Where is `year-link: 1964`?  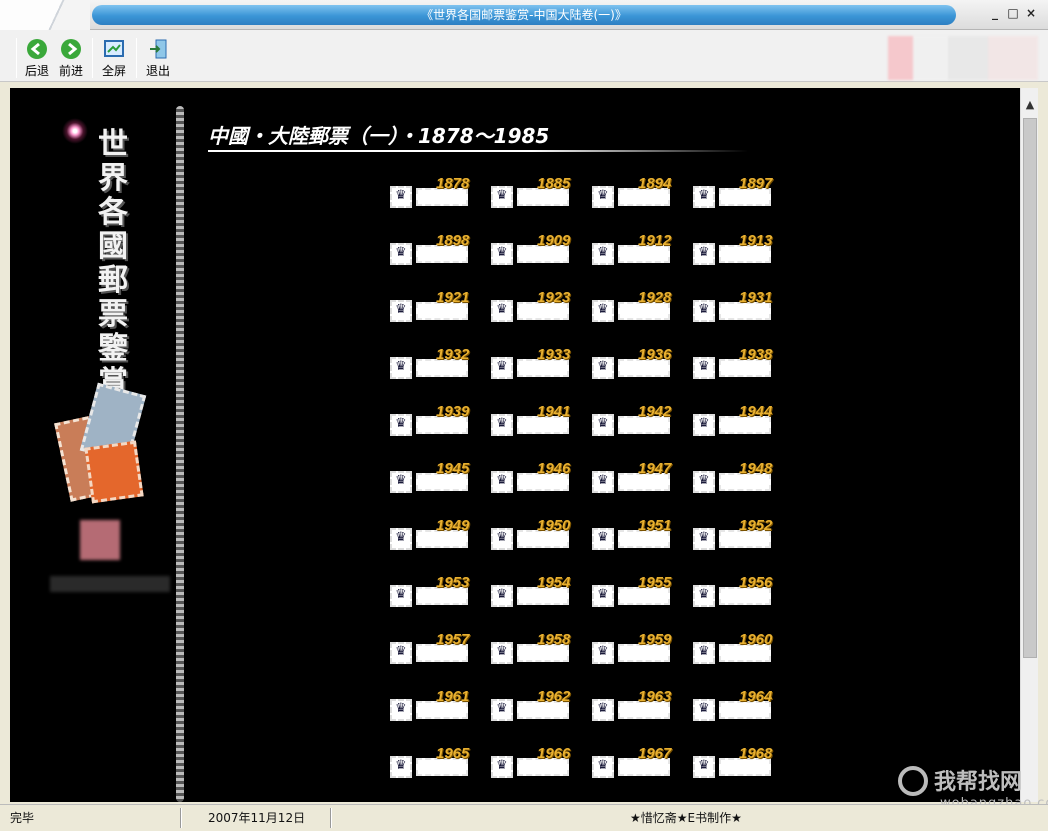 year-link: 1964 is located at coordinates (737, 705).